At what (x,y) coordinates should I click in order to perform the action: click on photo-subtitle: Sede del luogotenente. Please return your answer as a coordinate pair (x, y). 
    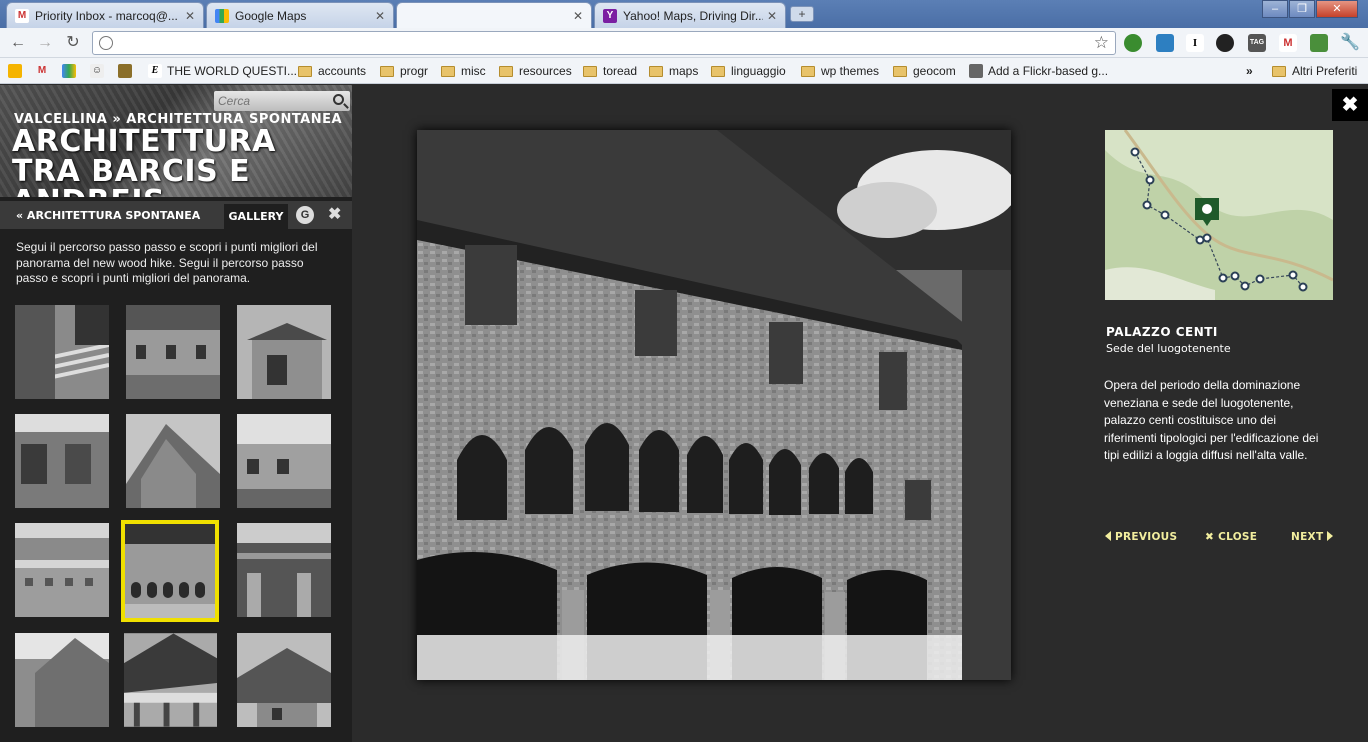
    Looking at the image, I should click on (1168, 348).